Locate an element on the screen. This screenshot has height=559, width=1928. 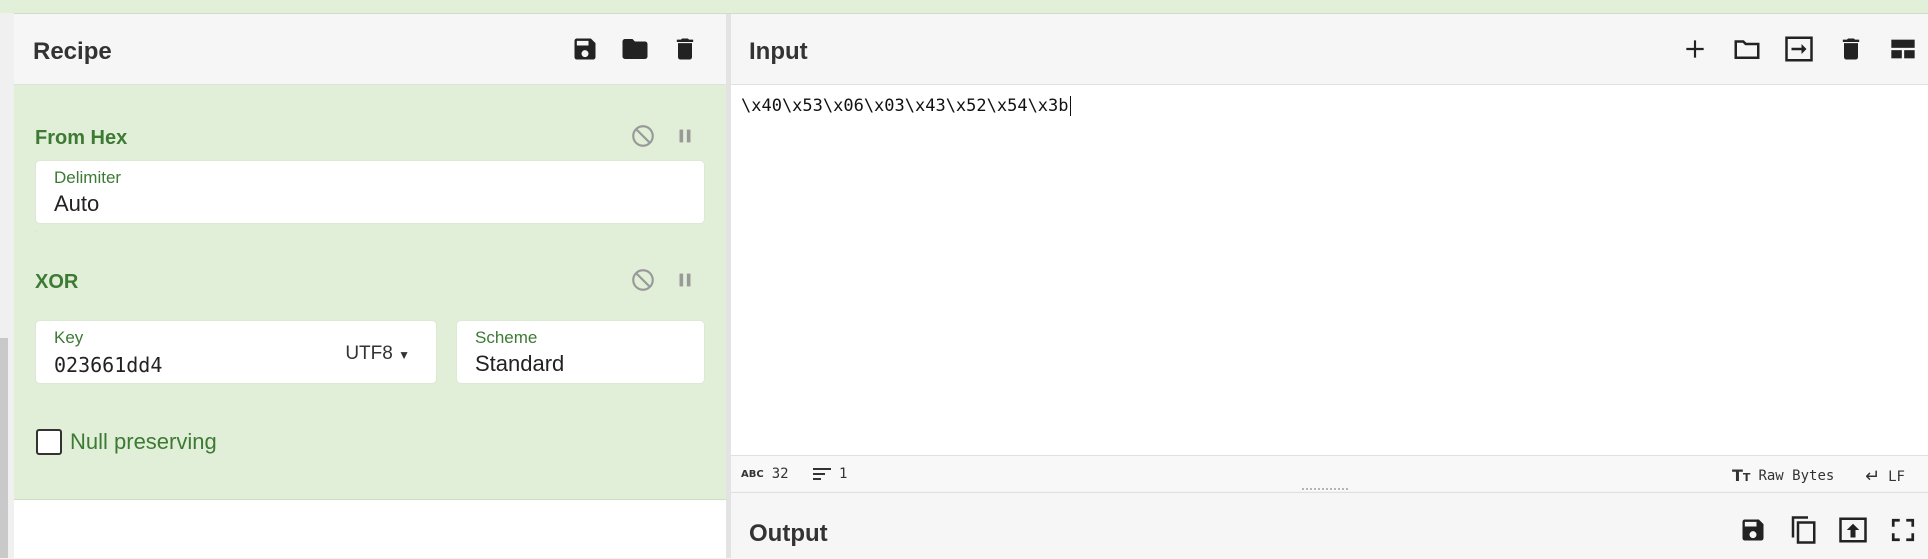
lines-value: 1 is located at coordinates (843, 474).